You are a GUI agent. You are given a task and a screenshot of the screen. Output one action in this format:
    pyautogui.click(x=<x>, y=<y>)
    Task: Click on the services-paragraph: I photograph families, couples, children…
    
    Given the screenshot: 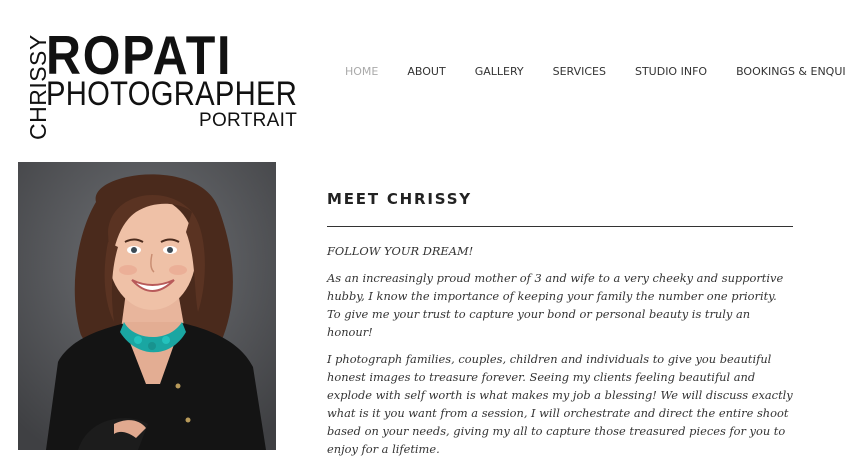 What is the action you would take?
    pyautogui.click(x=560, y=404)
    